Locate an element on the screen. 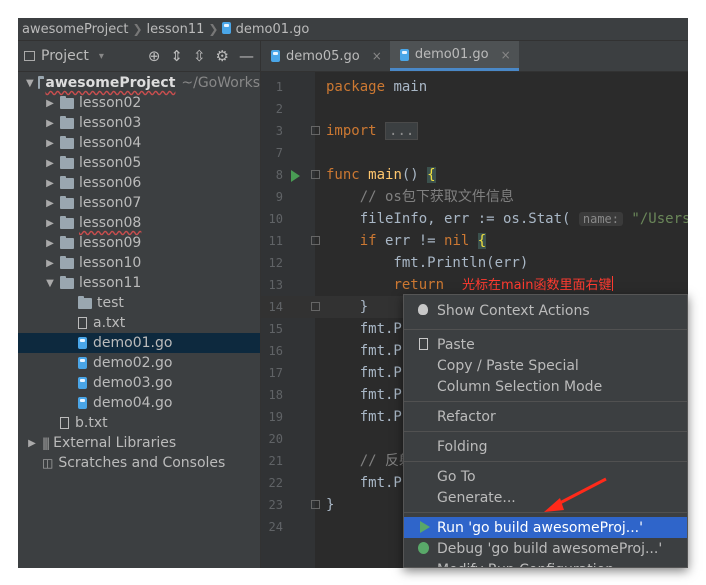 The width and height of the screenshot is (706, 585). tree-item: ▶ lesson03 is located at coordinates (139, 123).